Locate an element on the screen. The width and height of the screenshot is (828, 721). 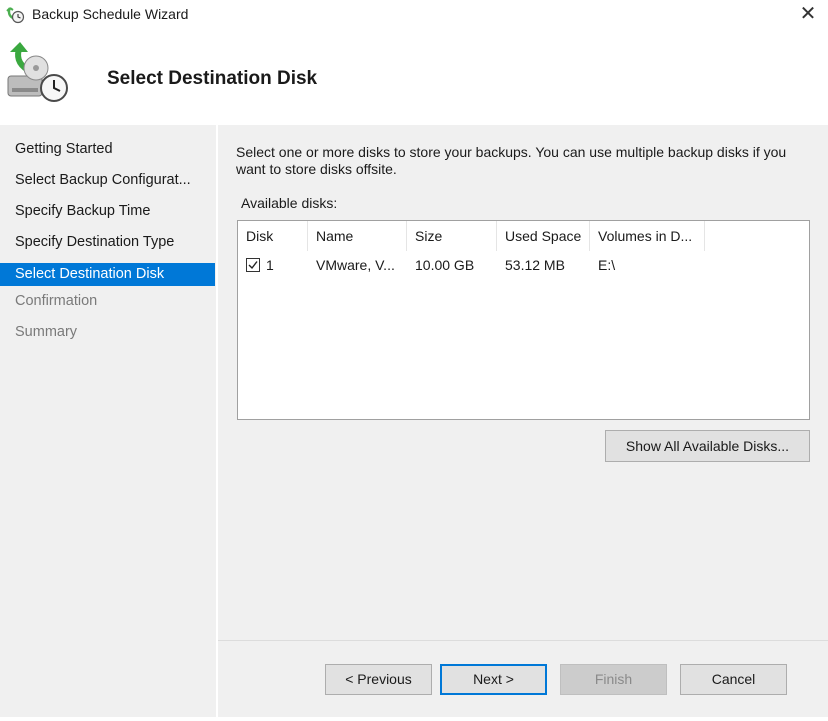
window-title: Backup Schedule Wizard is located at coordinates (110, 14).